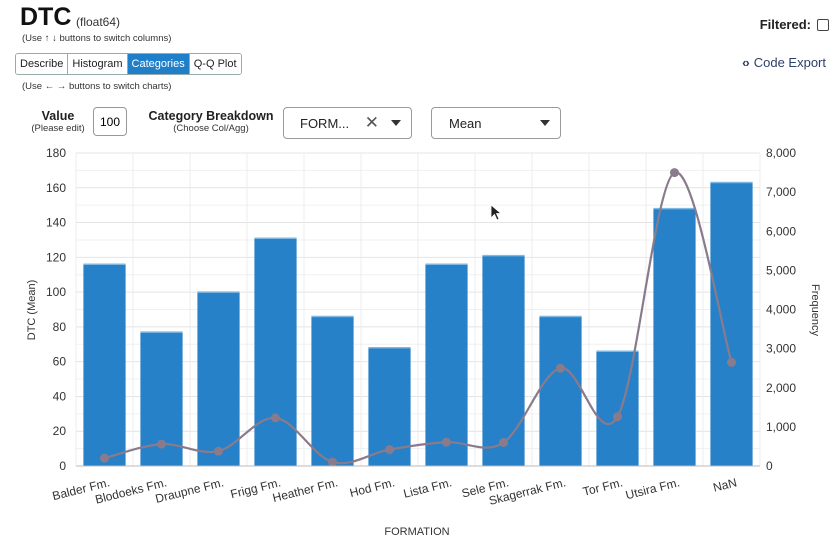  Describe the element at coordinates (305, 490) in the screenshot. I see `x-tick-label: Heather Fm.` at that location.